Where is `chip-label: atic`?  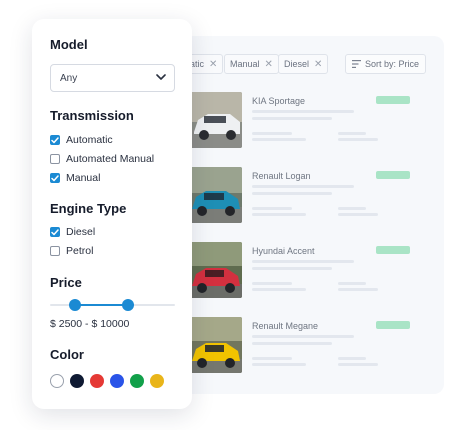
chip-label: atic is located at coordinates (197, 64).